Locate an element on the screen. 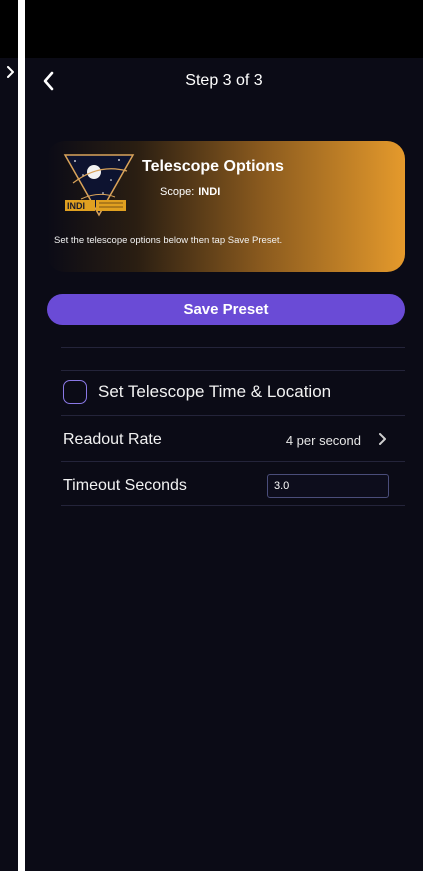 The image size is (423, 871). card-title: Telescope Options is located at coordinates (213, 166).